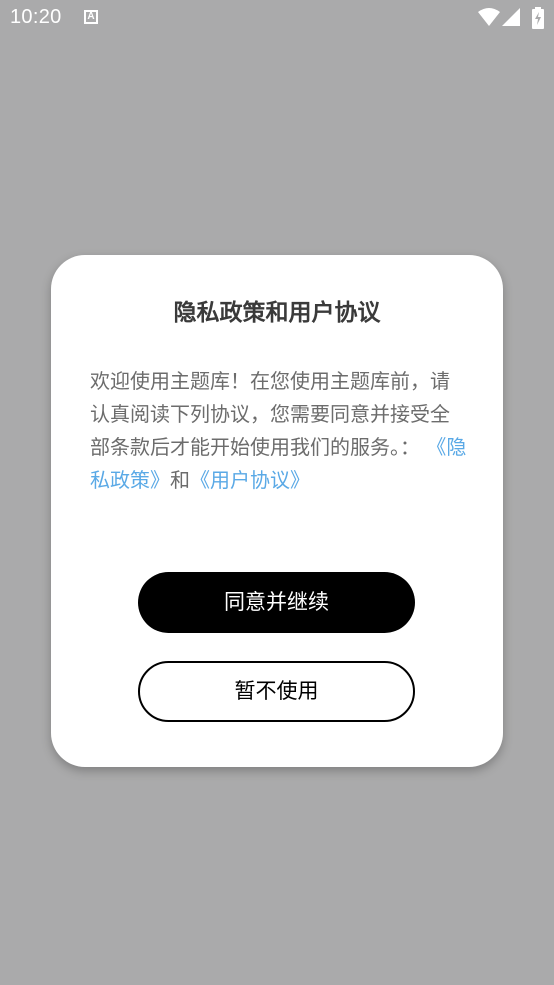  I want to click on dialog-title: 隐私政策和用户协议, so click(277, 313).